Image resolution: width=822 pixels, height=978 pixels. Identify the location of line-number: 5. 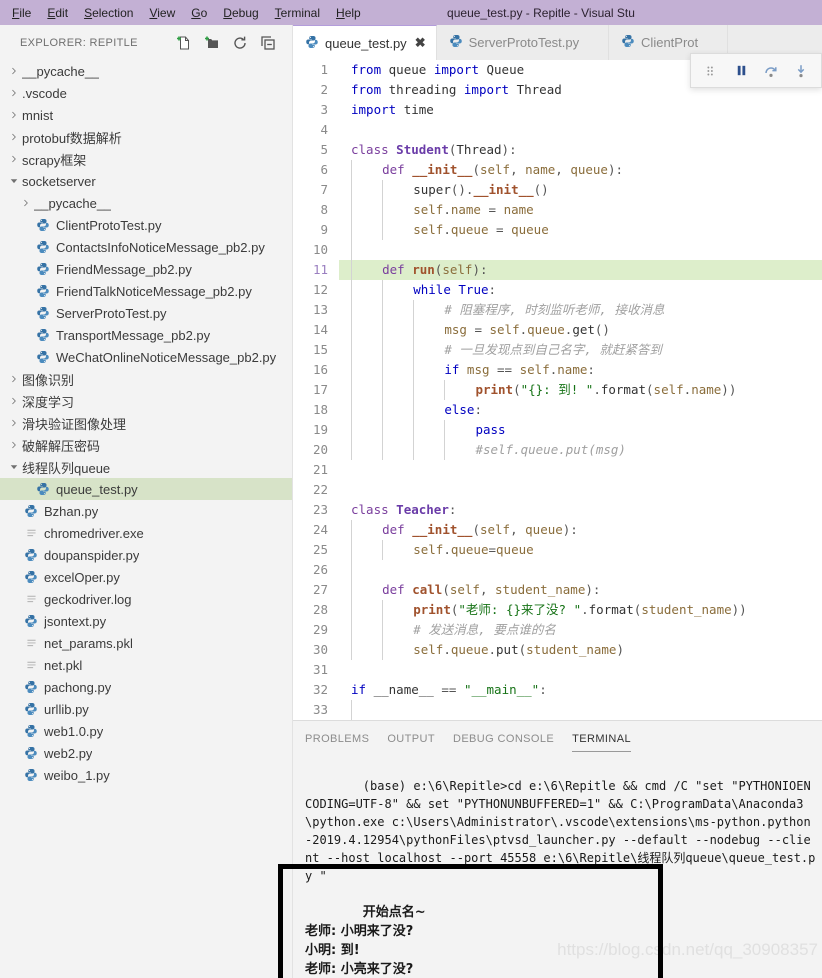
(324, 149).